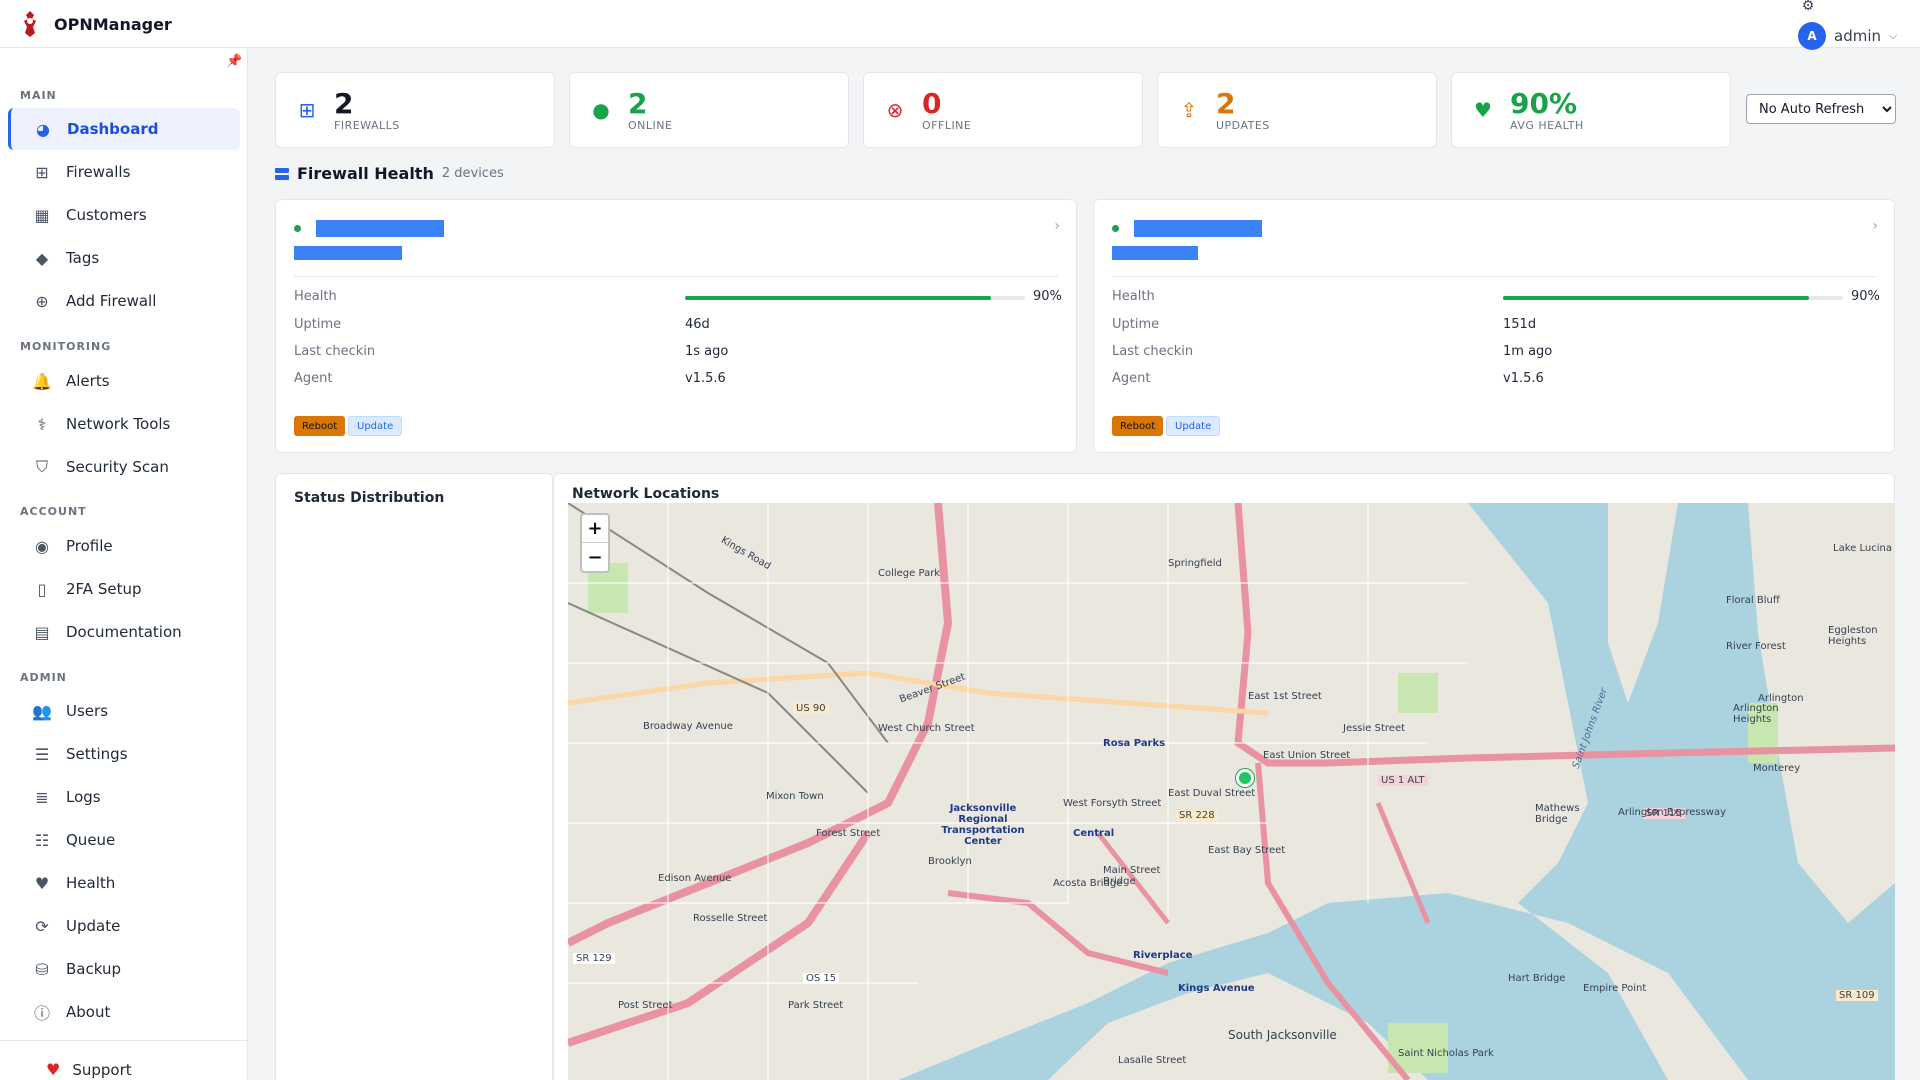 The height and width of the screenshot is (1080, 1920). Describe the element at coordinates (124, 258) in the screenshot. I see `sidebar-item-tags: ◆ Tags` at that location.